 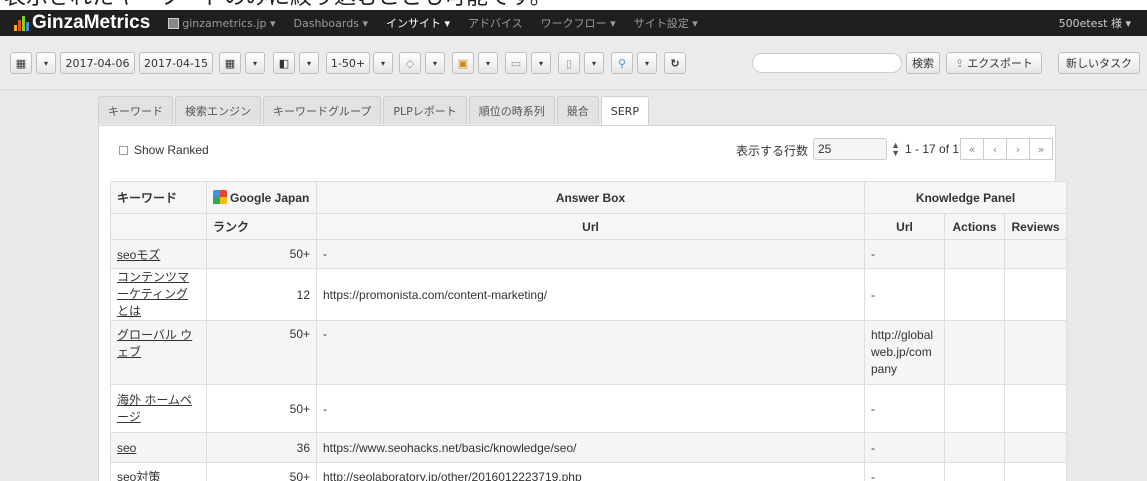 What do you see at coordinates (46, 63) in the screenshot?
I see `date-dropdown: ▾` at bounding box center [46, 63].